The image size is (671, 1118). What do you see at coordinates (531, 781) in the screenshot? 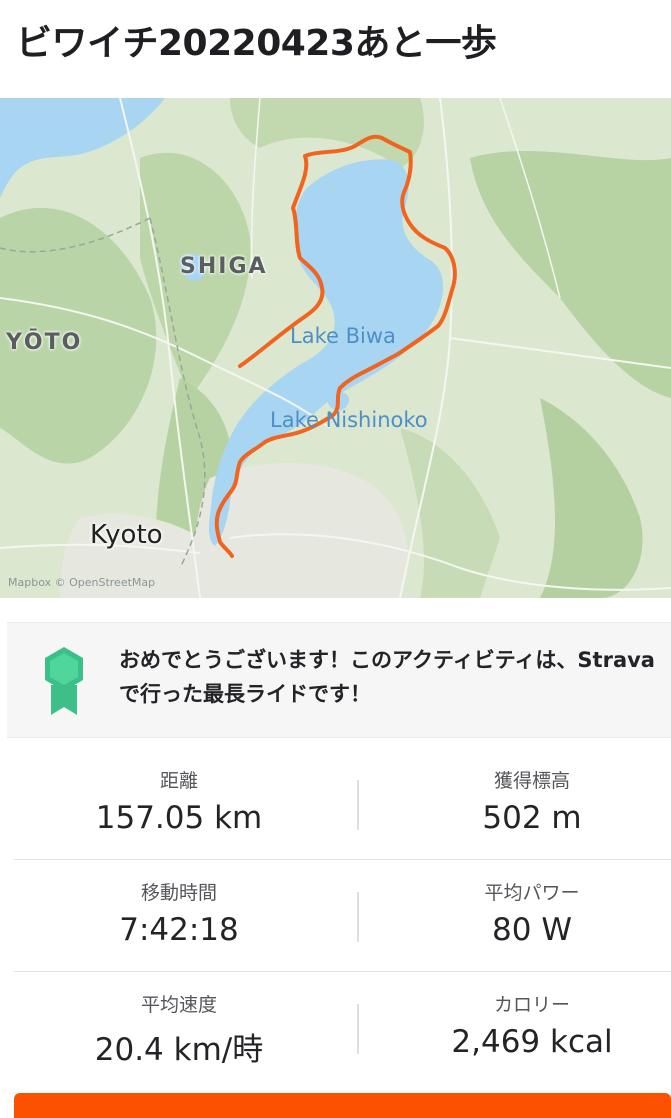
I see `stat-label: 獲得標高` at bounding box center [531, 781].